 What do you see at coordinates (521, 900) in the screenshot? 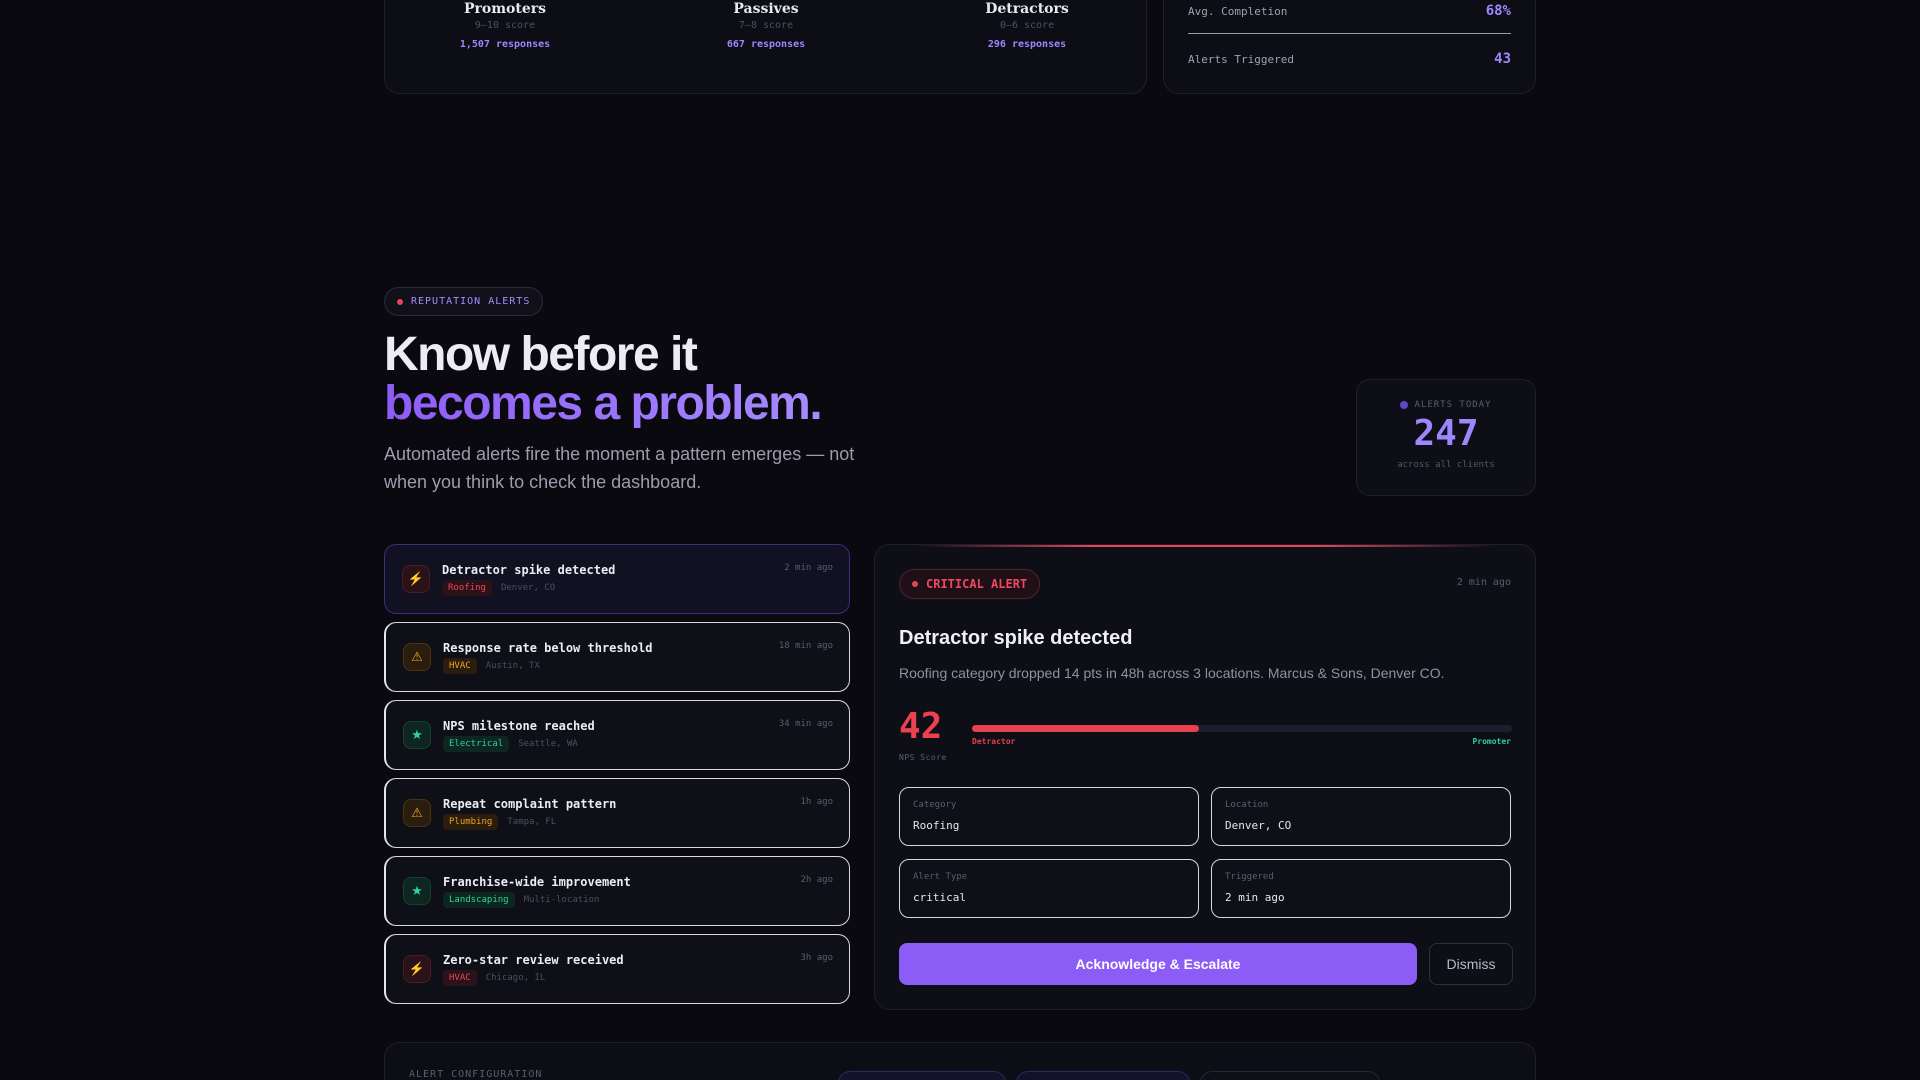
I see `alert-meta: Landscaping Multi-location` at bounding box center [521, 900].